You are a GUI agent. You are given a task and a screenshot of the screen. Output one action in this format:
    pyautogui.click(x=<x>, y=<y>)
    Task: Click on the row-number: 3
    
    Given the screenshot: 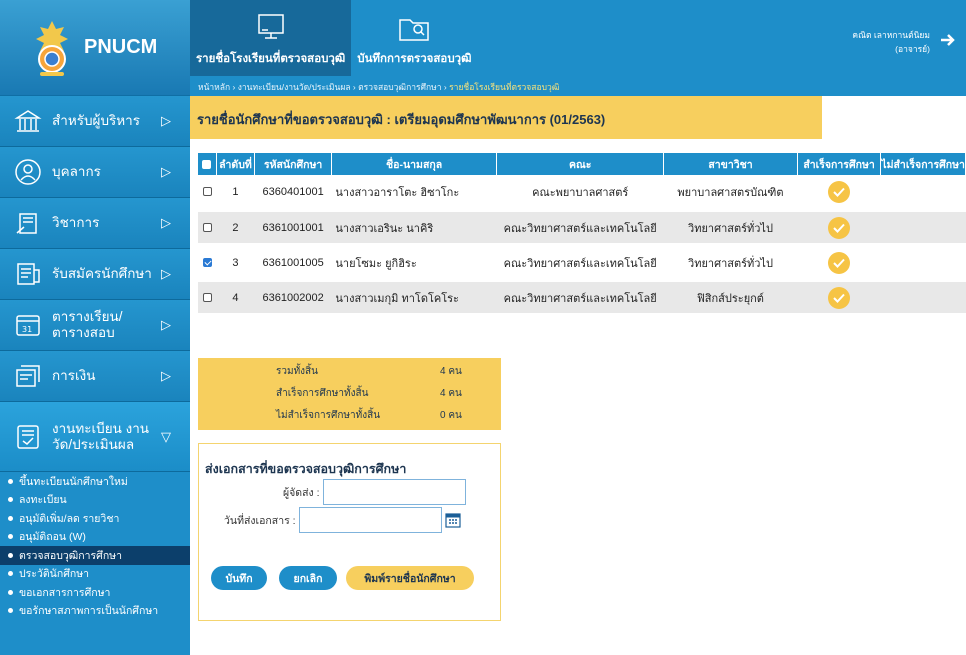 What is the action you would take?
    pyautogui.click(x=235, y=263)
    